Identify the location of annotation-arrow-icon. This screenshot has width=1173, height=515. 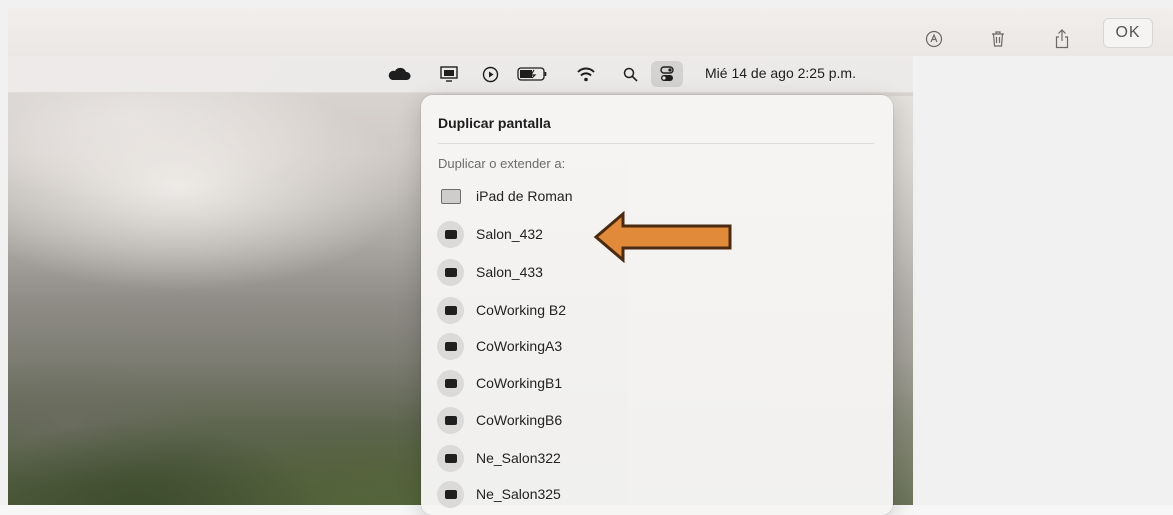
(662, 237).